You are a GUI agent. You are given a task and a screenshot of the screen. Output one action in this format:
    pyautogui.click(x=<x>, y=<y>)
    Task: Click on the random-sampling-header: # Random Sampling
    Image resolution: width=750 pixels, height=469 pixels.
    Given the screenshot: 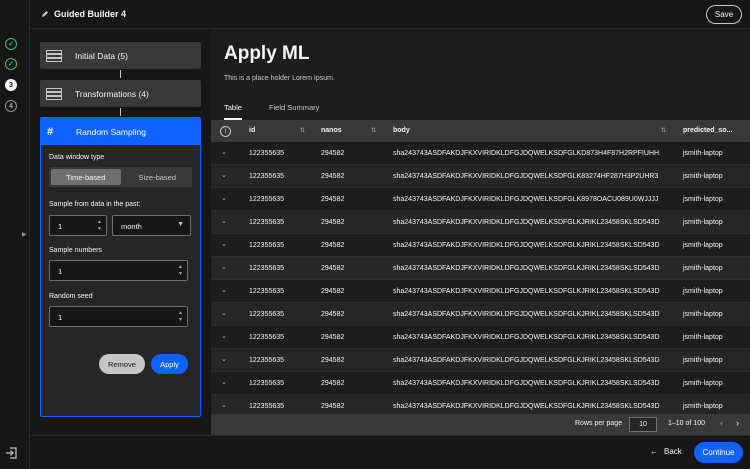 What is the action you would take?
    pyautogui.click(x=120, y=131)
    